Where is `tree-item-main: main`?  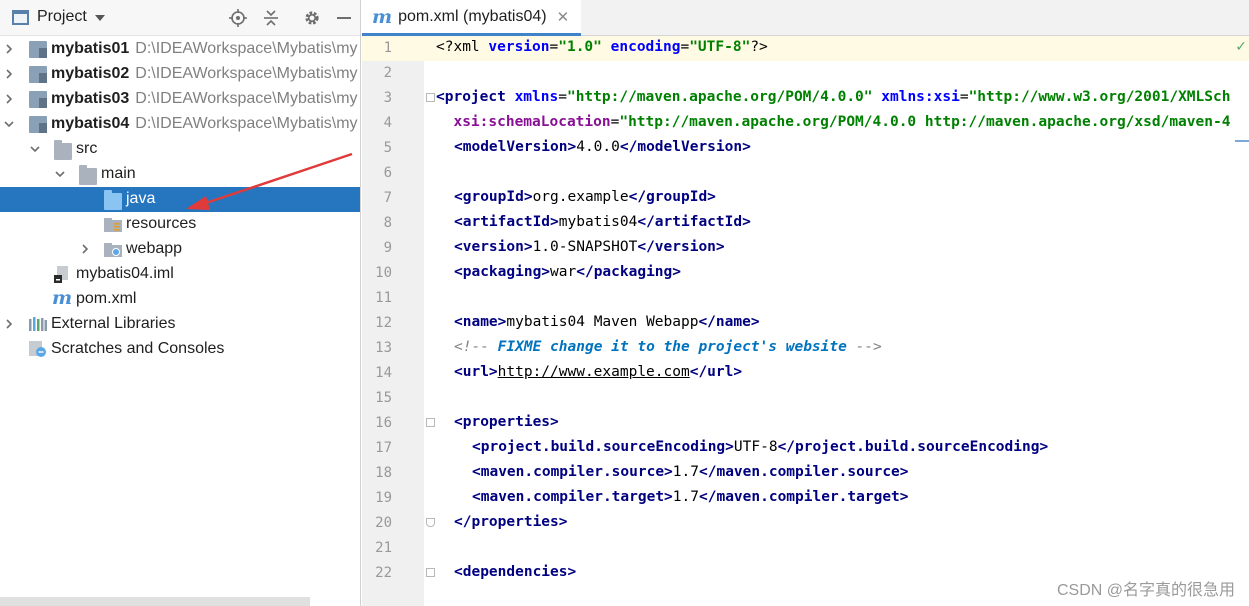 tree-item-main: main is located at coordinates (180, 174).